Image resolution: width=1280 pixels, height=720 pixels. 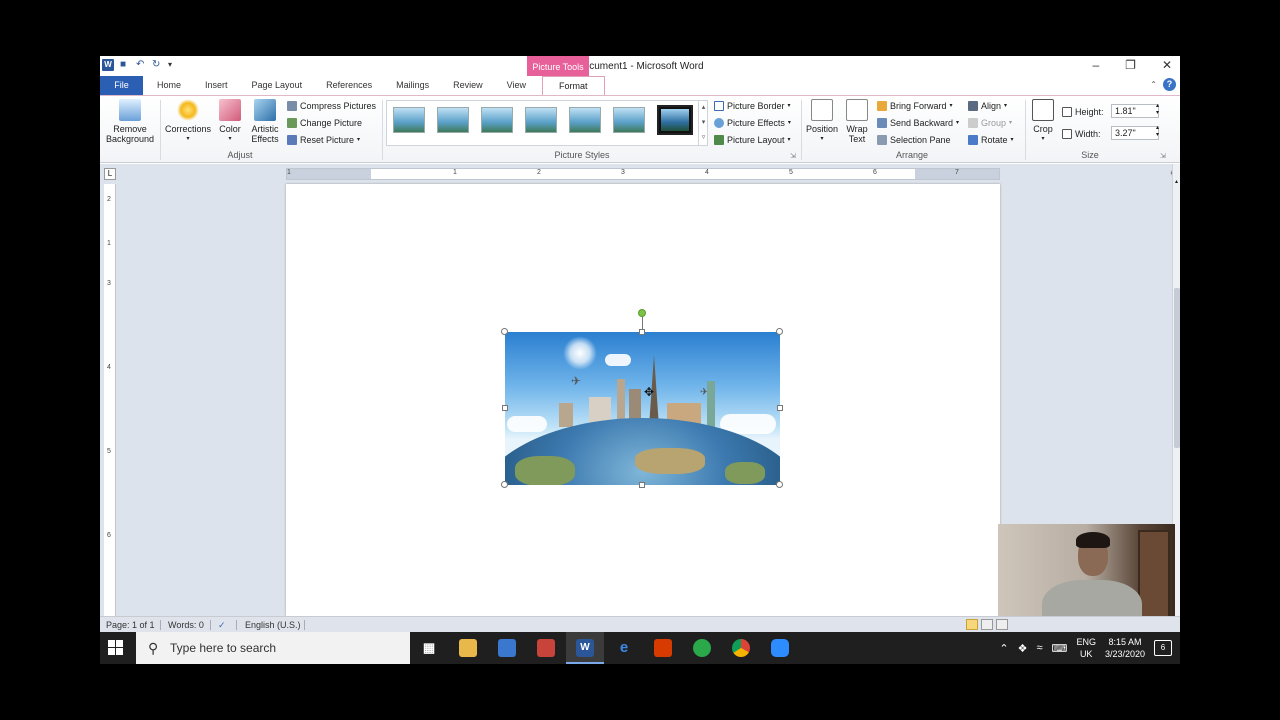 I want to click on proofing-icon: ✓, so click(x=222, y=625).